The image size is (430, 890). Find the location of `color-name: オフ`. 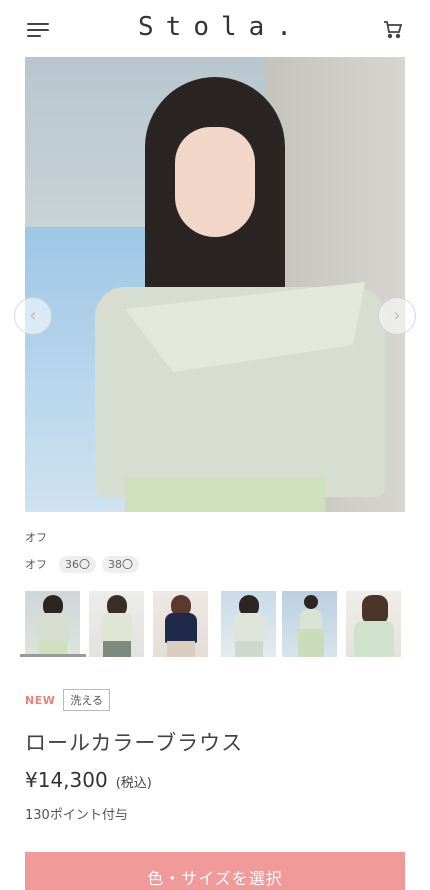

color-name: オフ is located at coordinates (36, 564).